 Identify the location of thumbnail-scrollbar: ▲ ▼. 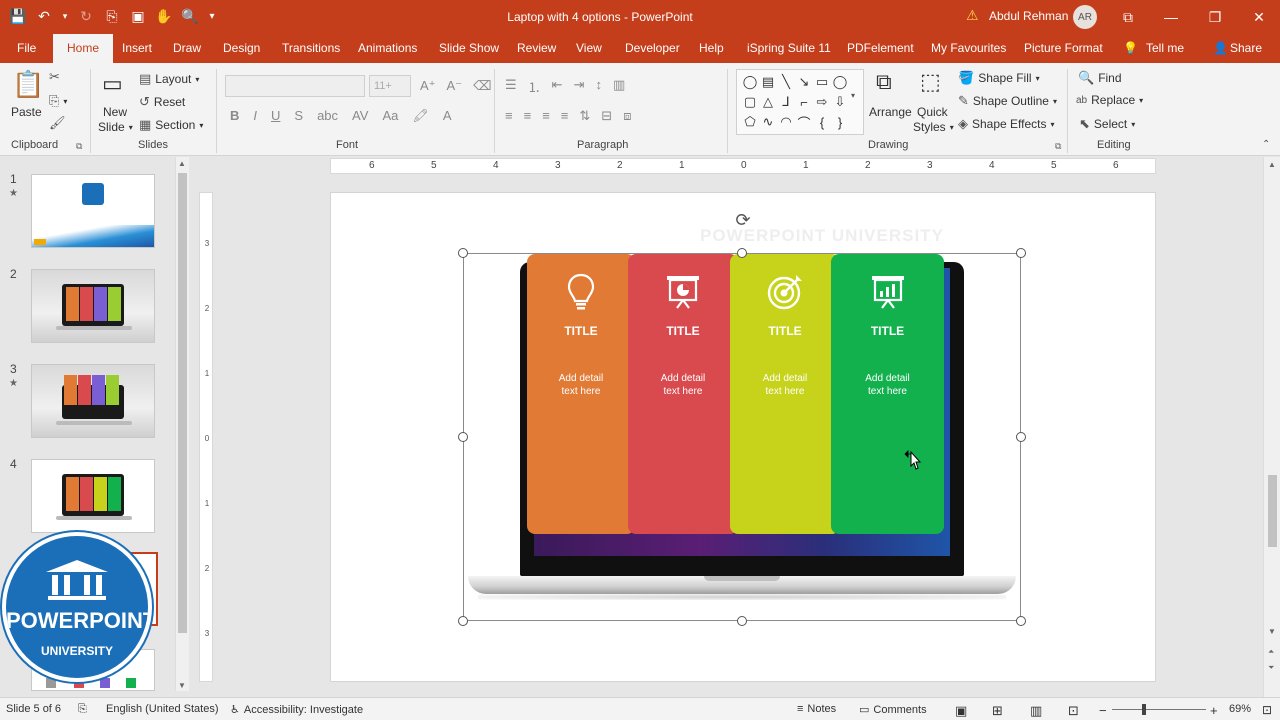
(182, 424).